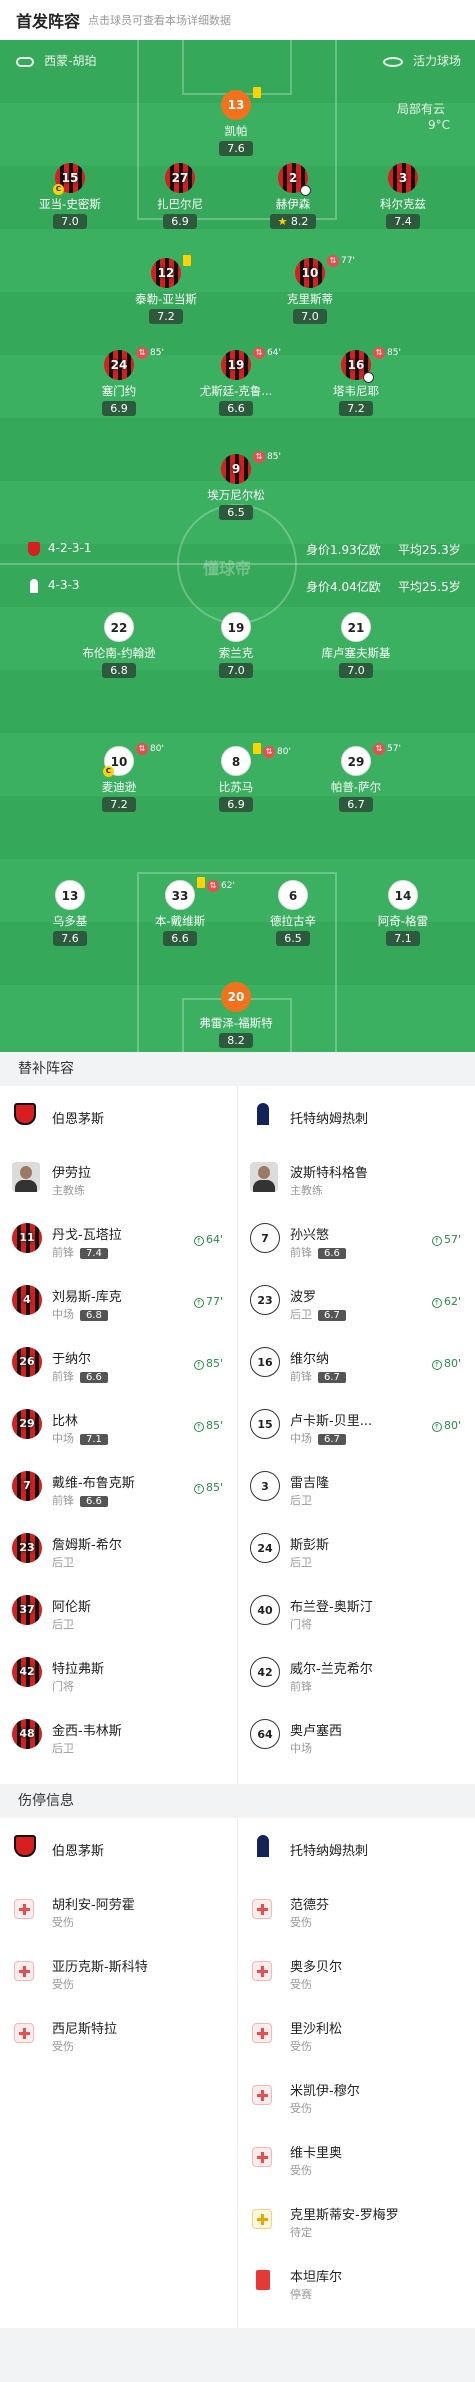  Describe the element at coordinates (94, 1253) in the screenshot. I see `sub-rating: 7.4` at that location.